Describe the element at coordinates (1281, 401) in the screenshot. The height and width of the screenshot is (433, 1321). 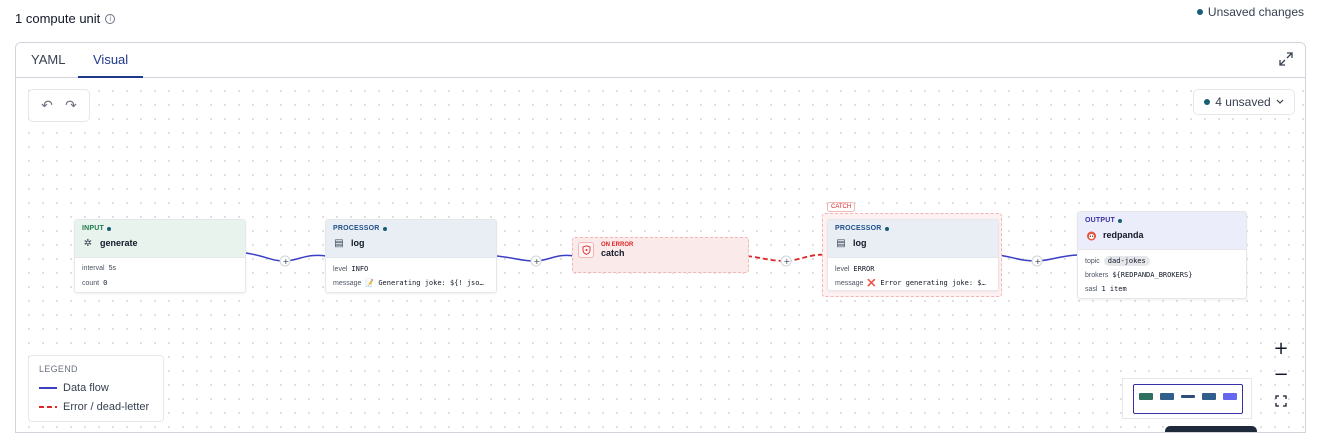
I see `fit-view-icon` at that location.